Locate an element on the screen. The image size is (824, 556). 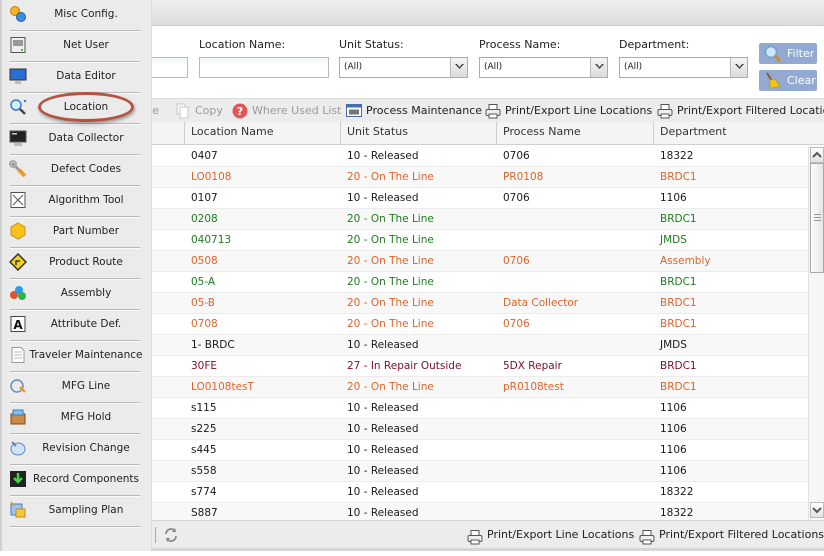
table-row: 0407 10 - Released 0706 18322 is located at coordinates (479, 156).